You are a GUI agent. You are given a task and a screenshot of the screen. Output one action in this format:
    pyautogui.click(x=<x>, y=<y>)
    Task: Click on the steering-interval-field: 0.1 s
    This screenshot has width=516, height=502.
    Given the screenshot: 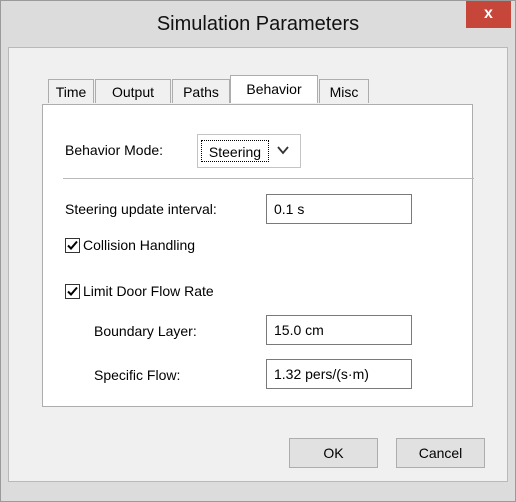 What is the action you would take?
    pyautogui.click(x=339, y=209)
    